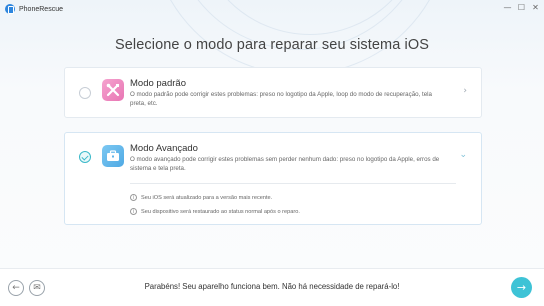 This screenshot has width=544, height=306. I want to click on chevron-right-icon: ›, so click(465, 91).